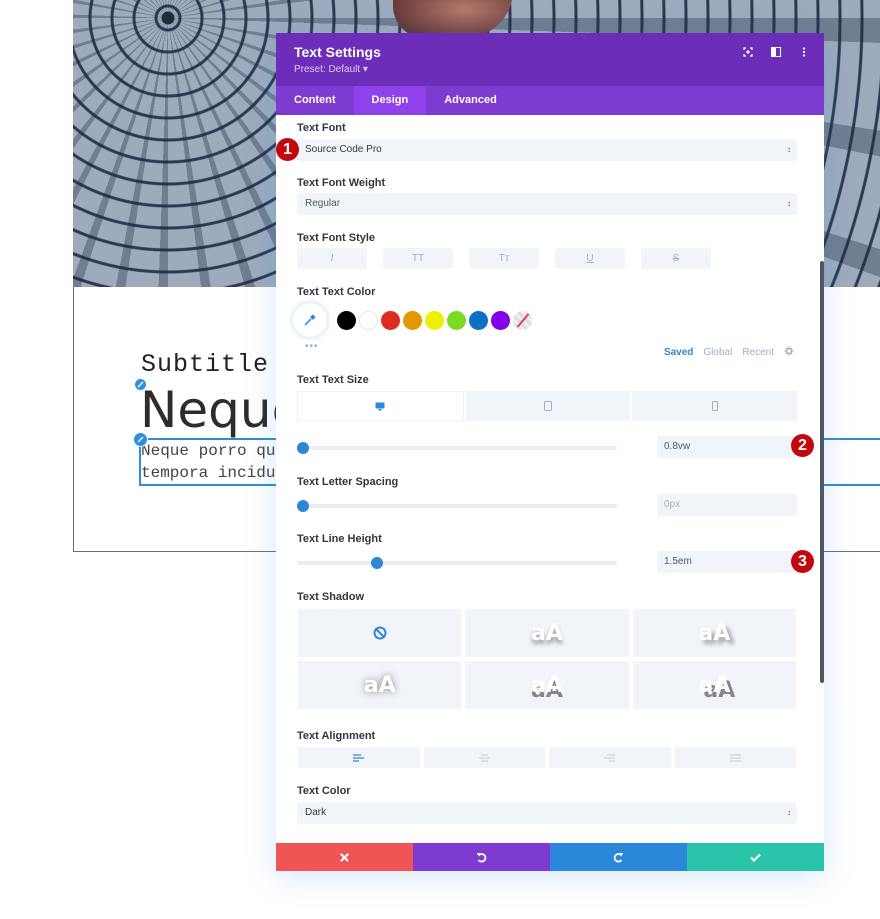 Image resolution: width=880 pixels, height=919 pixels. I want to click on focus-icon, so click(748, 52).